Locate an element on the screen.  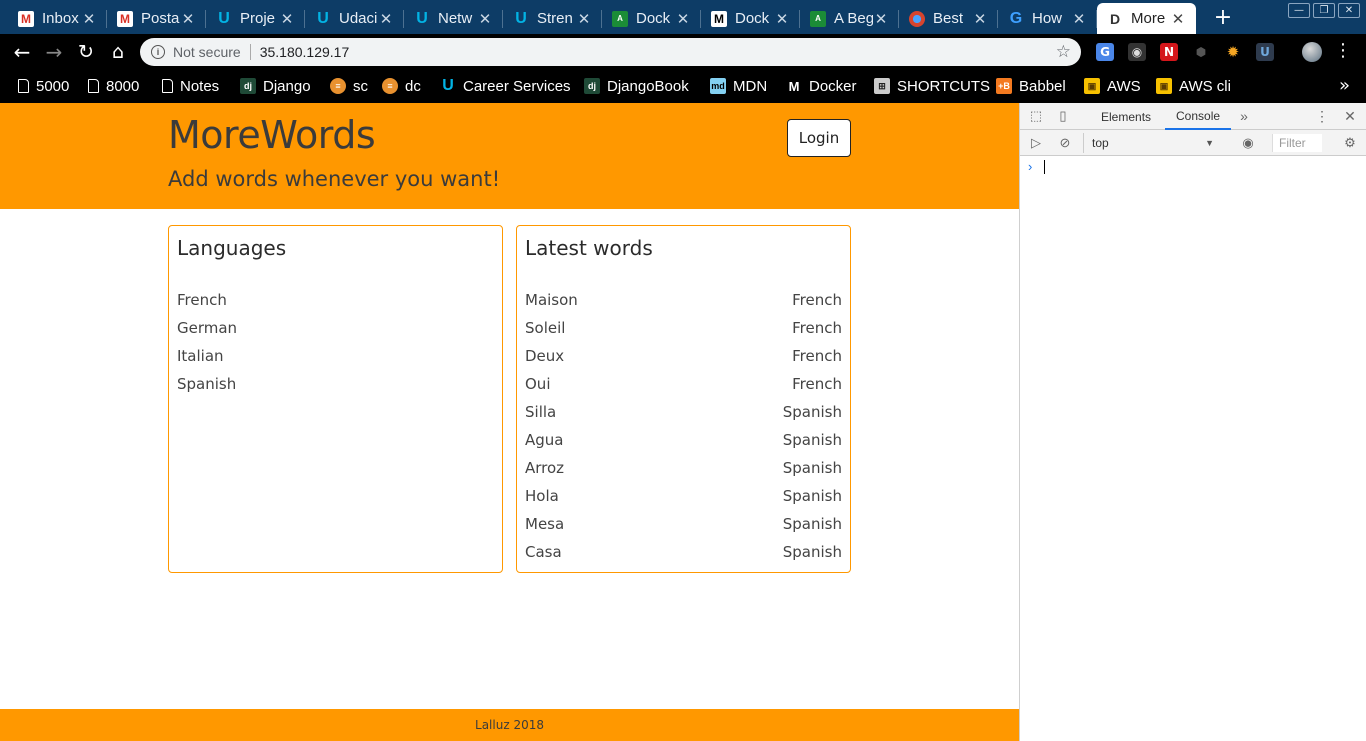
close-window-icon: ✕ is located at coordinates (1349, 10).